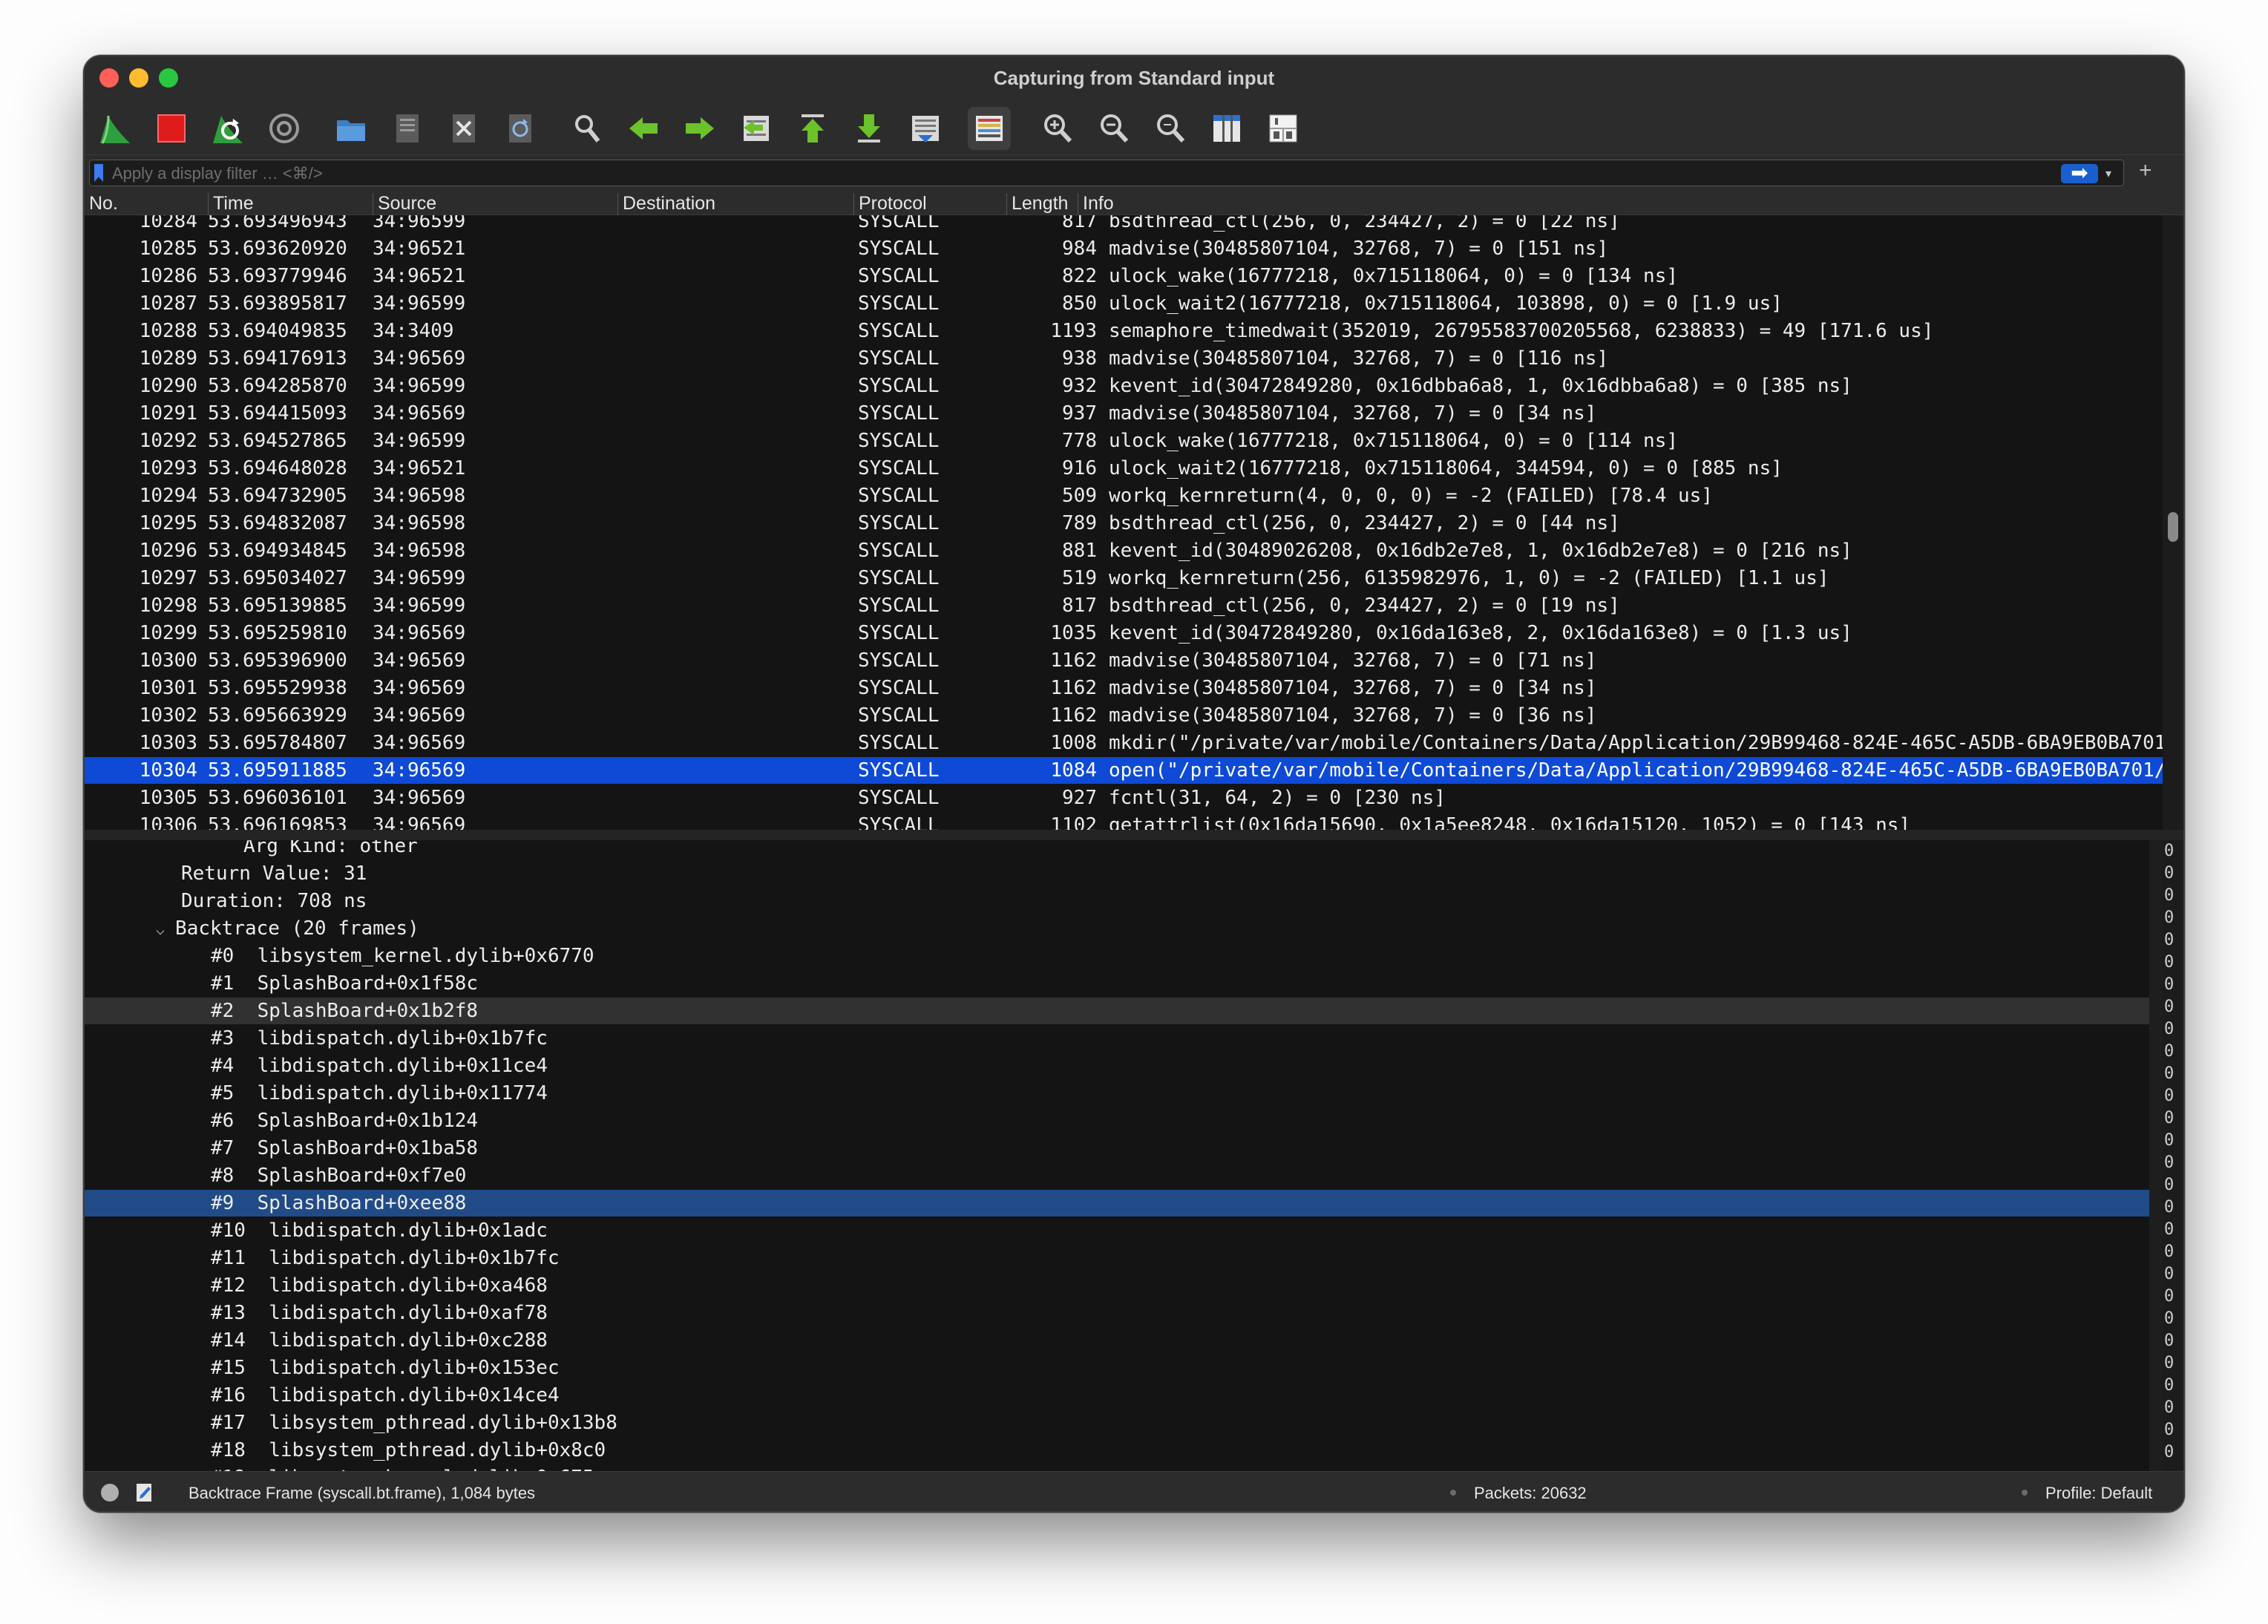  I want to click on packet-length-cell: 1084, so click(1073, 771).